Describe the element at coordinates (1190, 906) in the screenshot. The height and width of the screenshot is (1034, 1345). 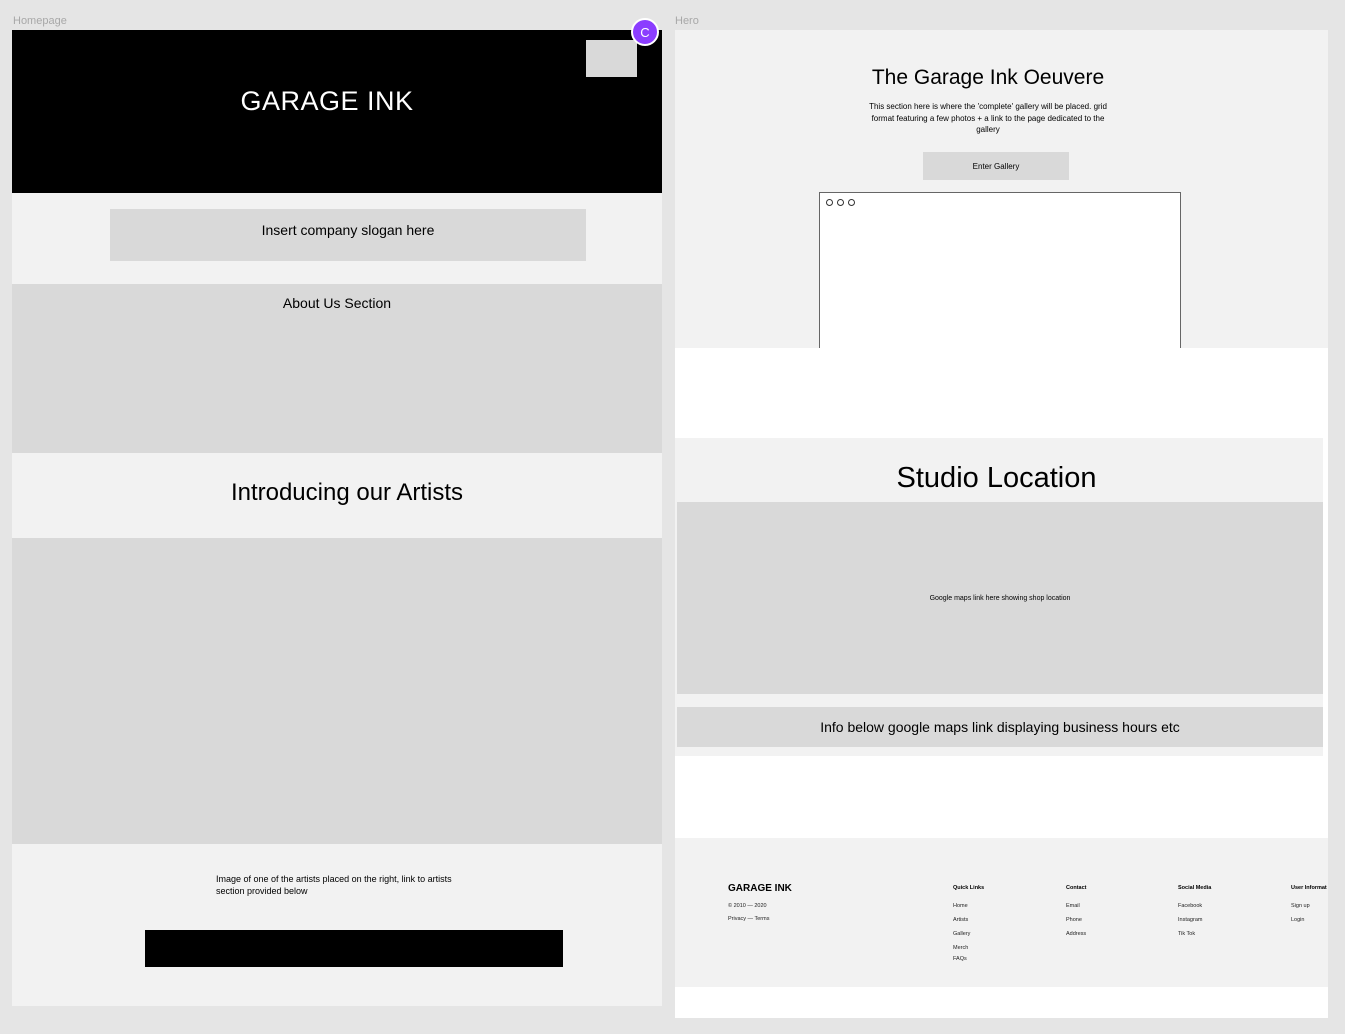
I see `footer-link-facebook: Facebook` at that location.